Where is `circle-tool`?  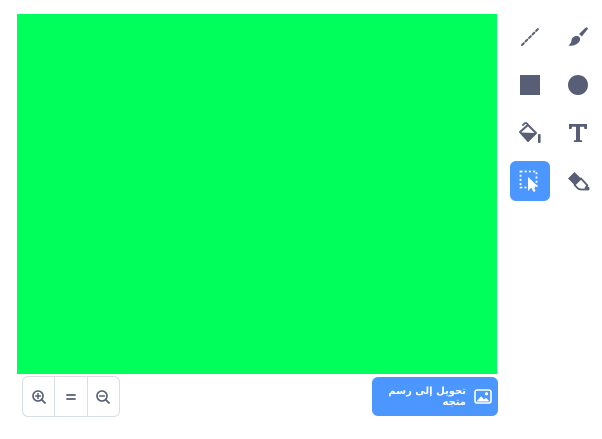
circle-tool is located at coordinates (578, 85).